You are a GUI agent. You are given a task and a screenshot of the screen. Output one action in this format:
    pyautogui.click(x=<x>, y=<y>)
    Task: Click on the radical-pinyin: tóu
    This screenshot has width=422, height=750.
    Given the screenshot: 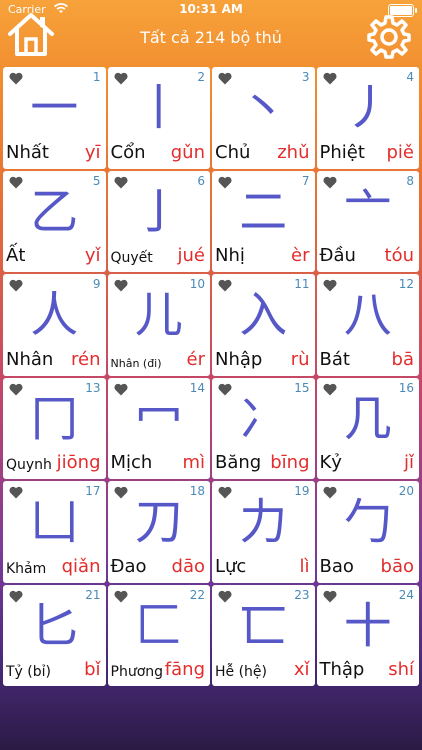 What is the action you would take?
    pyautogui.click(x=399, y=255)
    